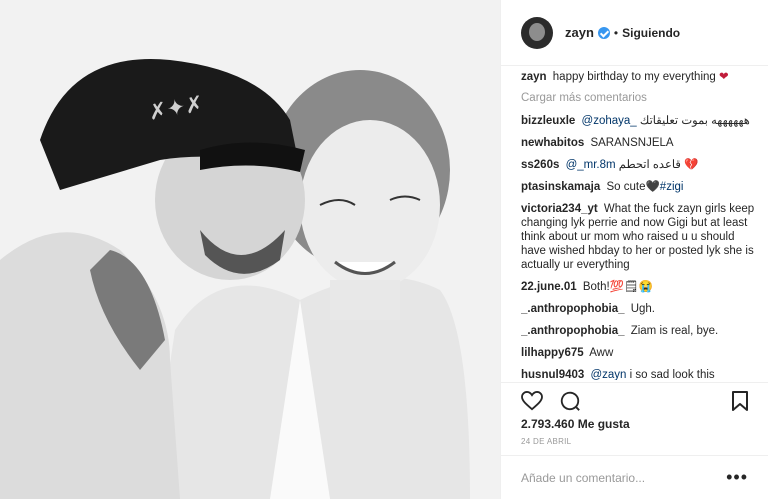  What do you see at coordinates (609, 121) in the screenshot?
I see `comment-mention: @zohaya_` at bounding box center [609, 121].